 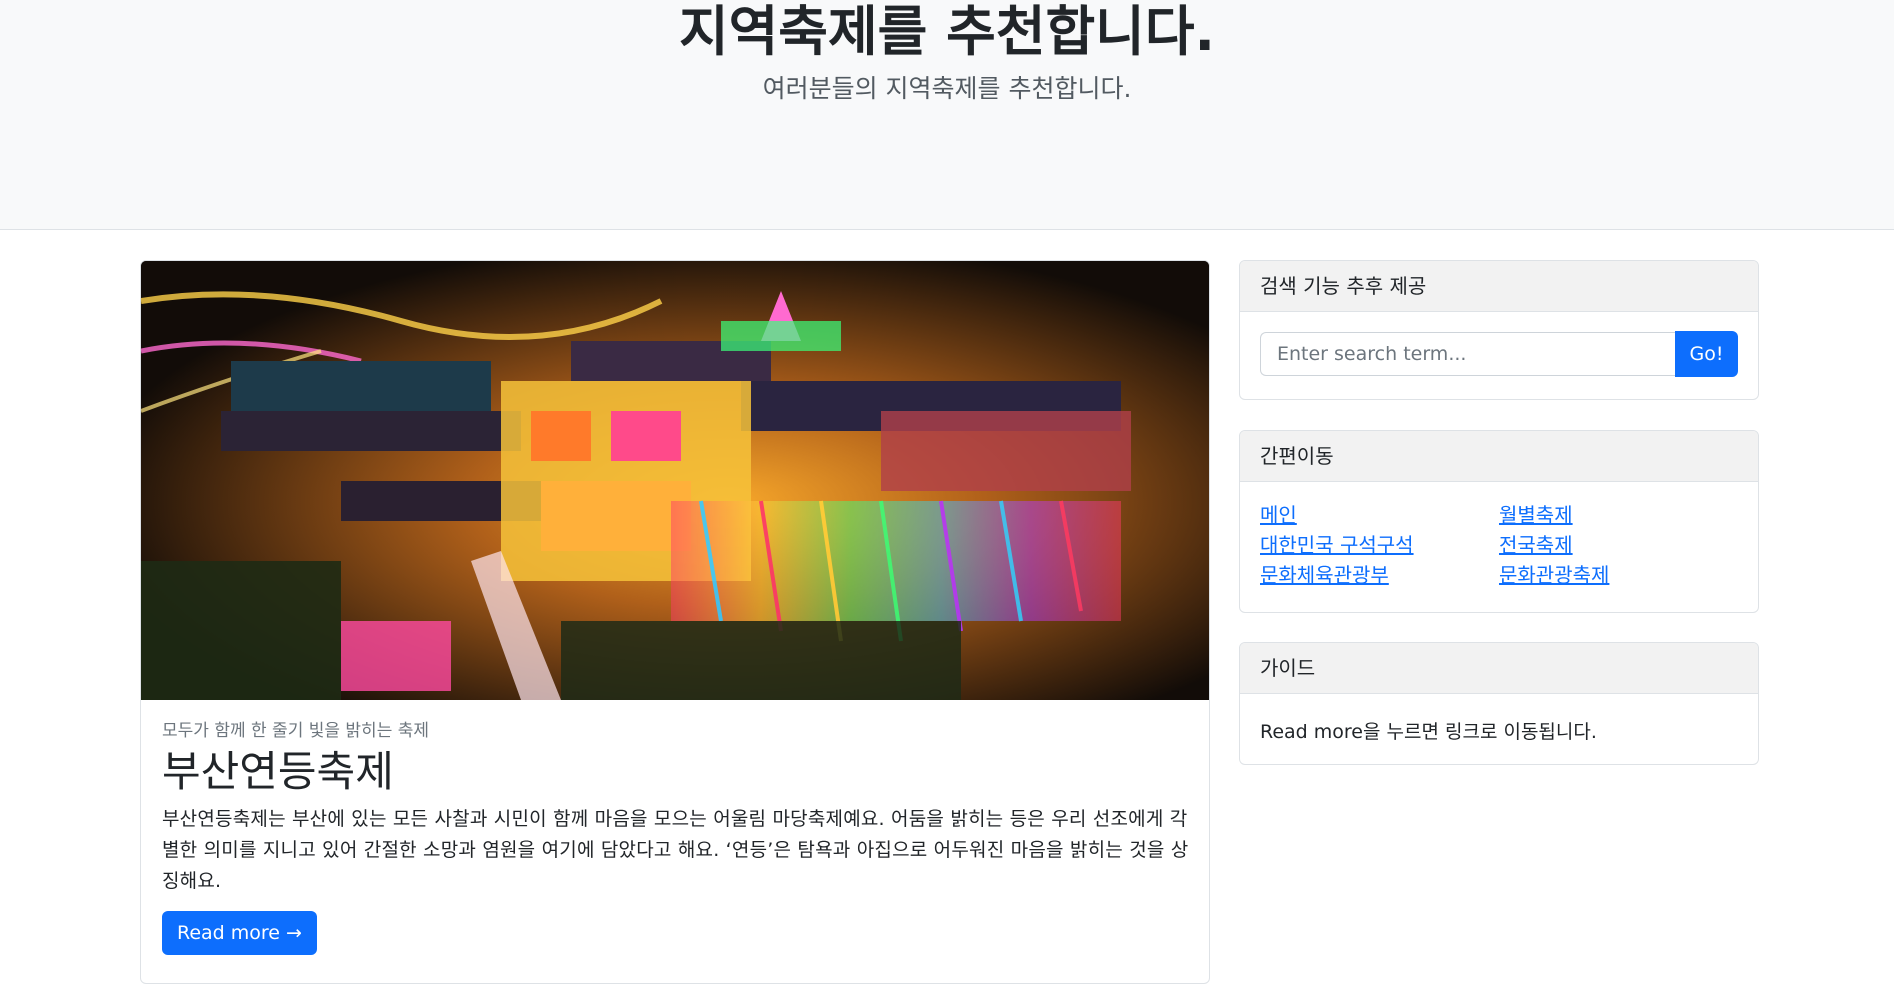 I want to click on search-button: Go!, so click(x=1706, y=354).